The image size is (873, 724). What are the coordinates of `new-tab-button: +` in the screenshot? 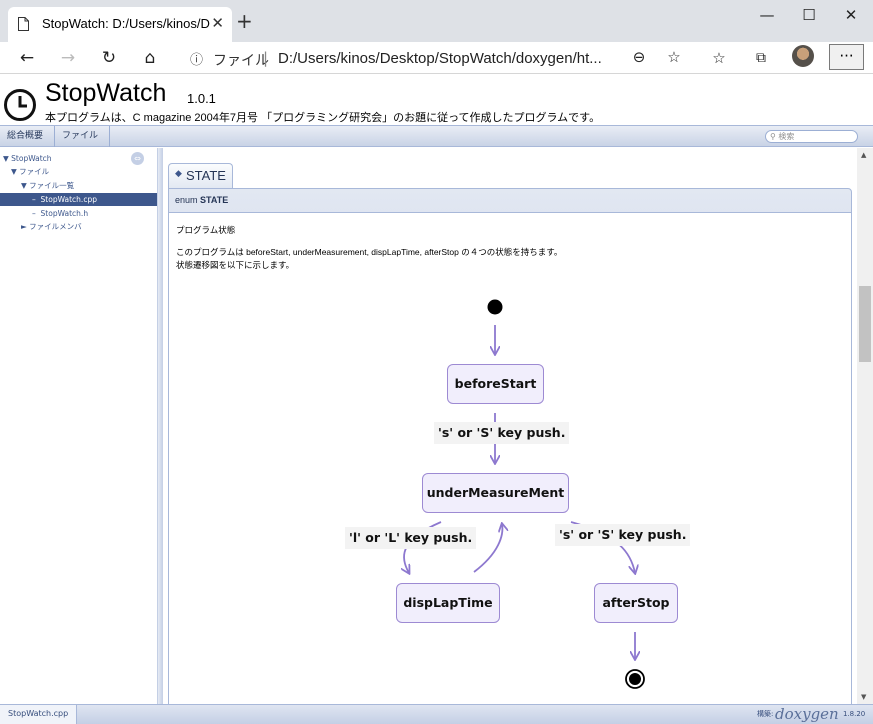 It's located at (244, 21).